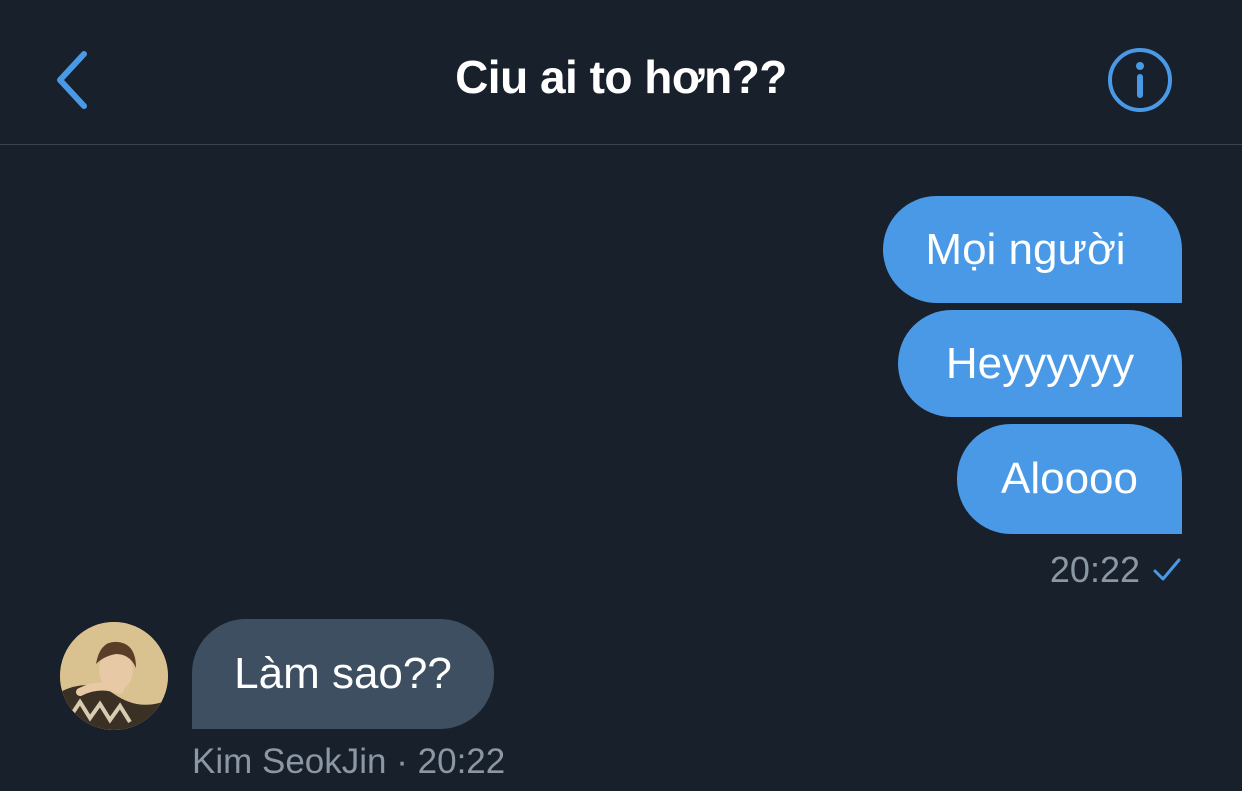 This screenshot has width=1242, height=791. What do you see at coordinates (289, 761) in the screenshot?
I see `sender-name: Kim SeokJin` at bounding box center [289, 761].